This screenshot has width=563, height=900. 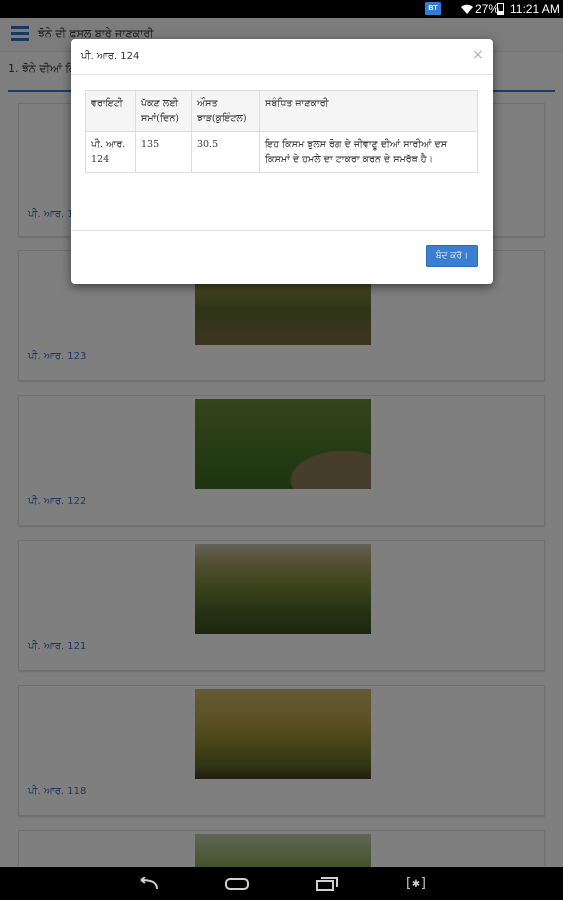 I want to click on dialog-title: ਪੀ. ਆਰ. 124, so click(x=110, y=56).